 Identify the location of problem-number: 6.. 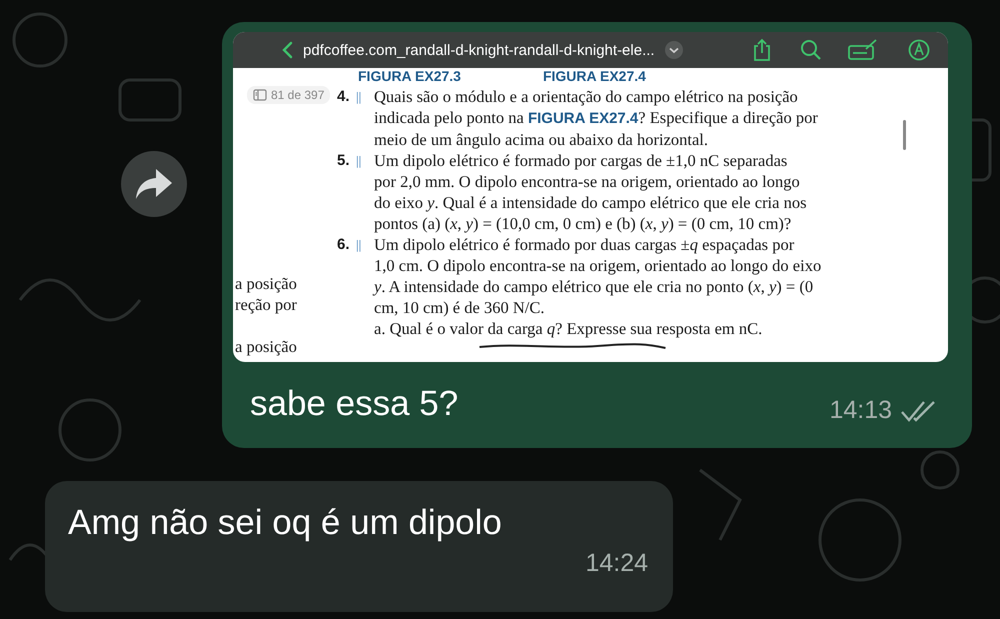
(344, 245).